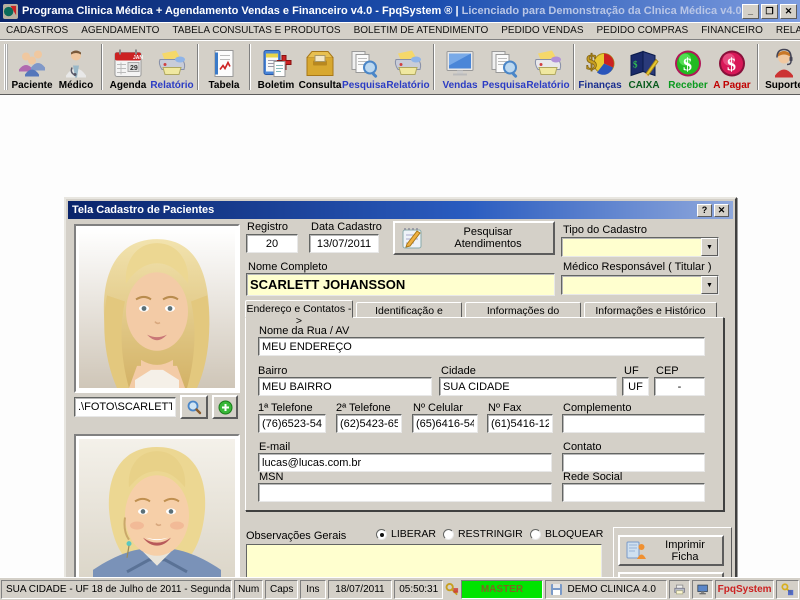 The image size is (800, 600). What do you see at coordinates (593, 477) in the screenshot?
I see `rede-social-label: Rede Social` at bounding box center [593, 477].